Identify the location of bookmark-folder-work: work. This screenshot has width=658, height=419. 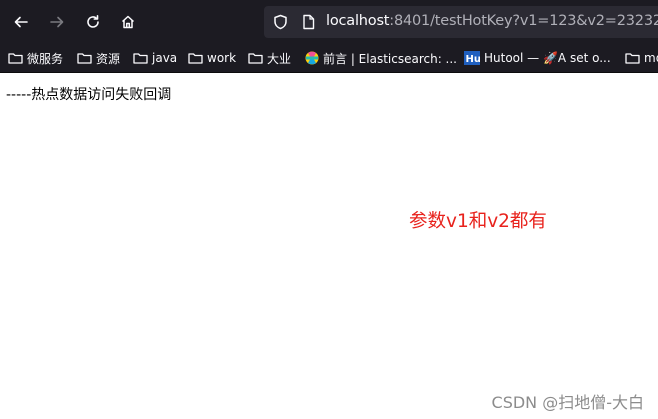
(212, 58).